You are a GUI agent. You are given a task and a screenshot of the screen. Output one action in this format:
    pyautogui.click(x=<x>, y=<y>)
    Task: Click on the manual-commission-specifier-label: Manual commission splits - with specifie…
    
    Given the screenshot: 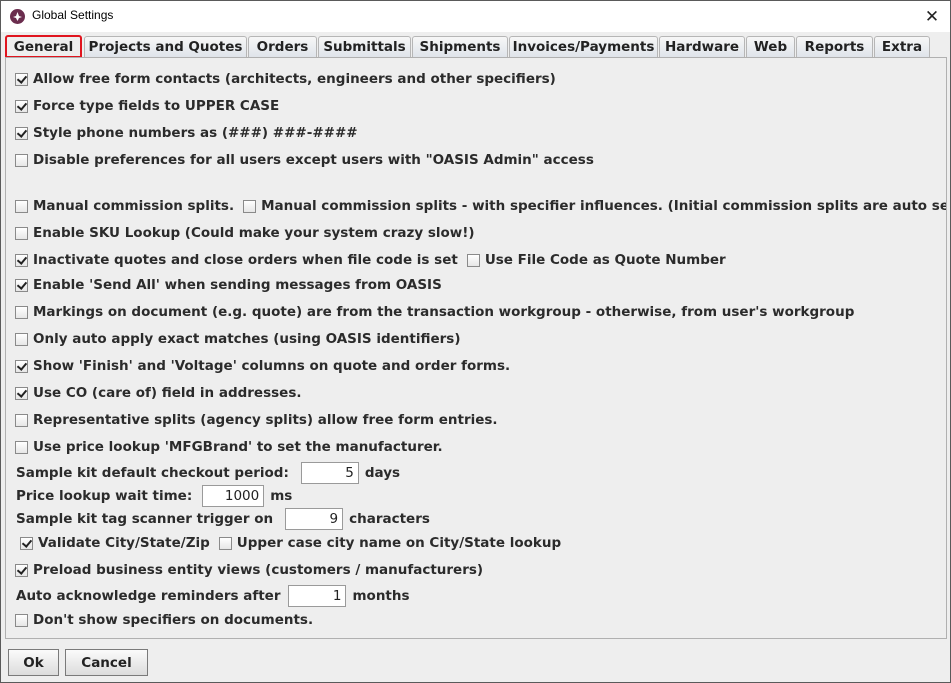 What is the action you would take?
    pyautogui.click(x=603, y=206)
    